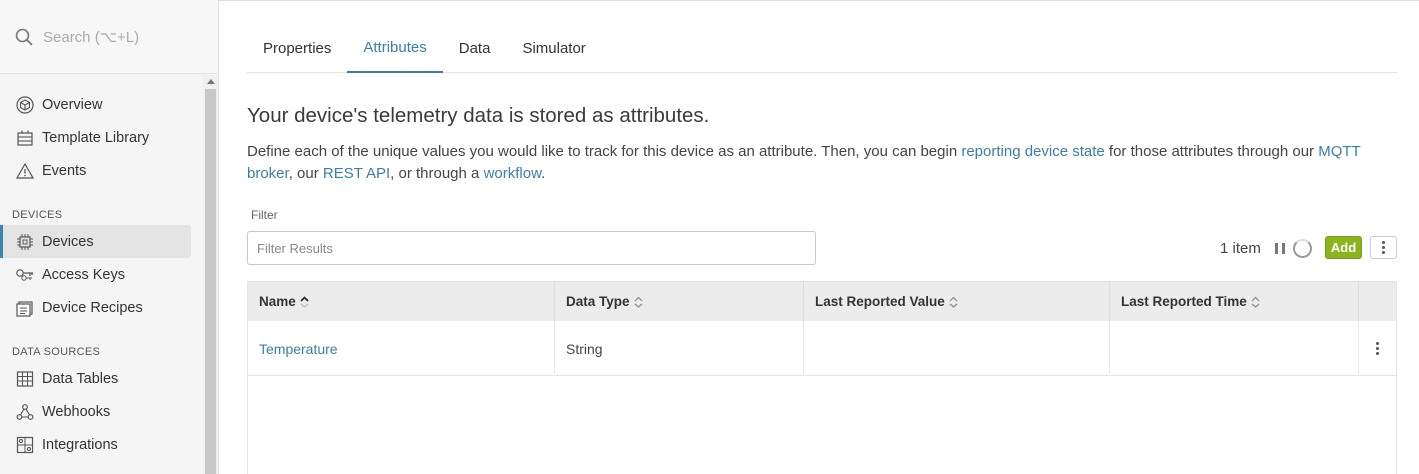 This screenshot has height=474, width=1419. Describe the element at coordinates (210, 281) in the screenshot. I see `scroll-thumb` at that location.